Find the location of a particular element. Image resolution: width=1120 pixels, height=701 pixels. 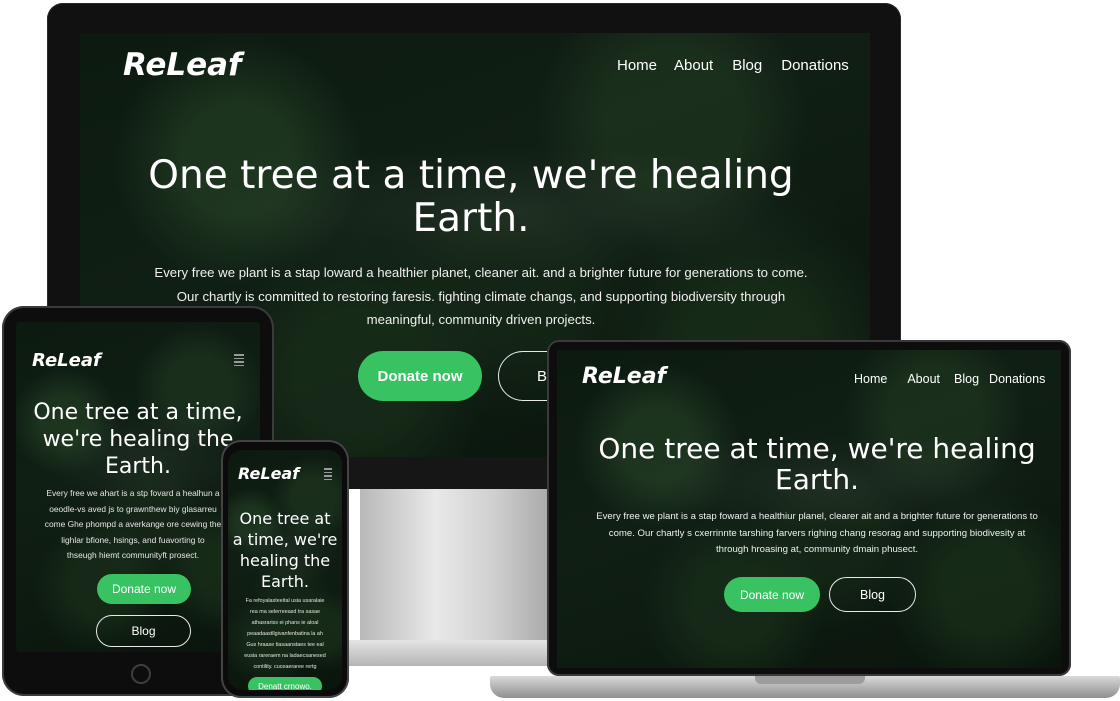

phone-donate-button: Denatt crnowo. is located at coordinates (285, 683).